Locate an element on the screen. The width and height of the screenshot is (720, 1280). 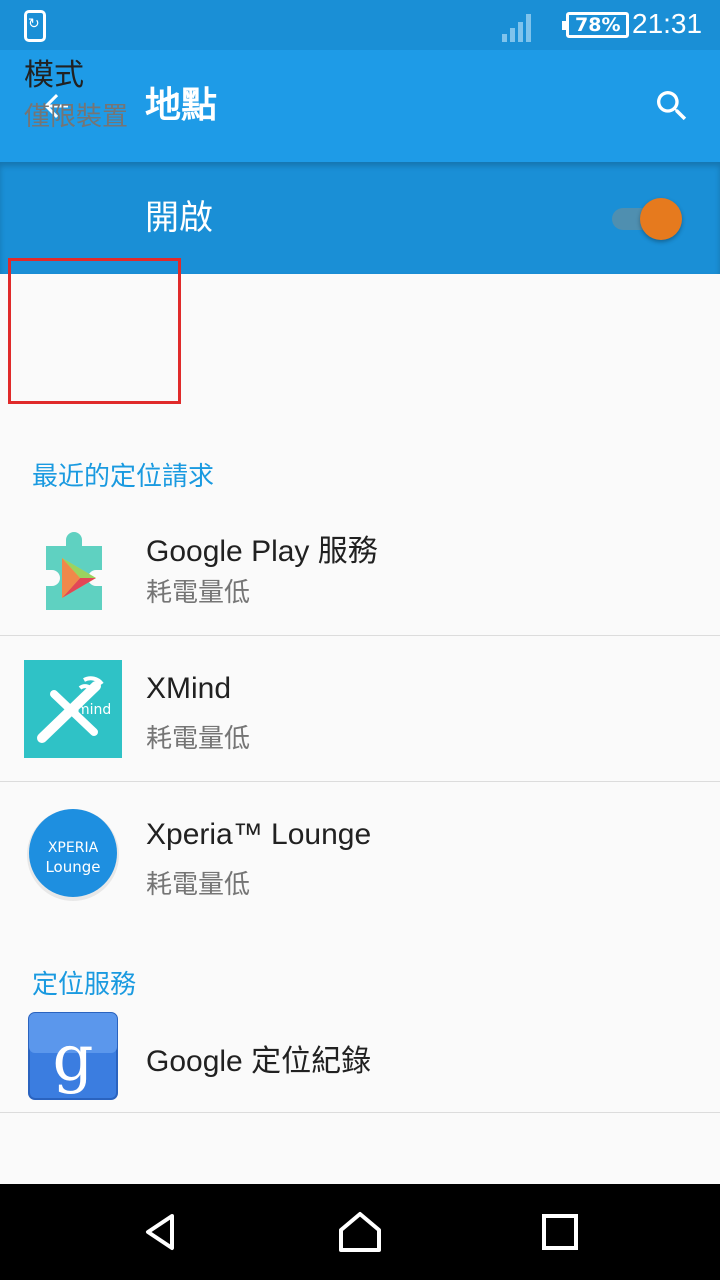
mode-value: 僅限裝置 is located at coordinates (76, 117).